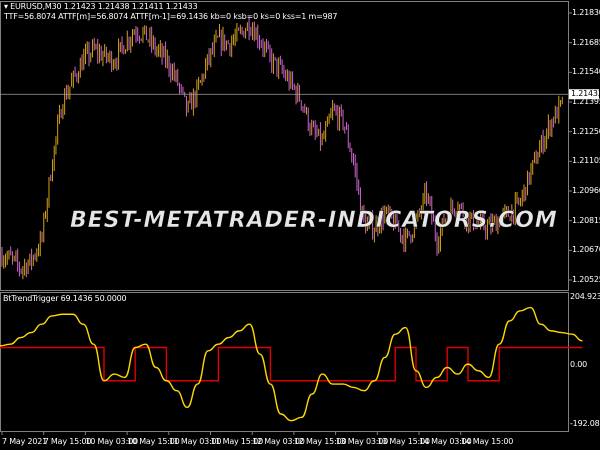  I want to click on price-tick-label: 1.21395, so click(586, 101).